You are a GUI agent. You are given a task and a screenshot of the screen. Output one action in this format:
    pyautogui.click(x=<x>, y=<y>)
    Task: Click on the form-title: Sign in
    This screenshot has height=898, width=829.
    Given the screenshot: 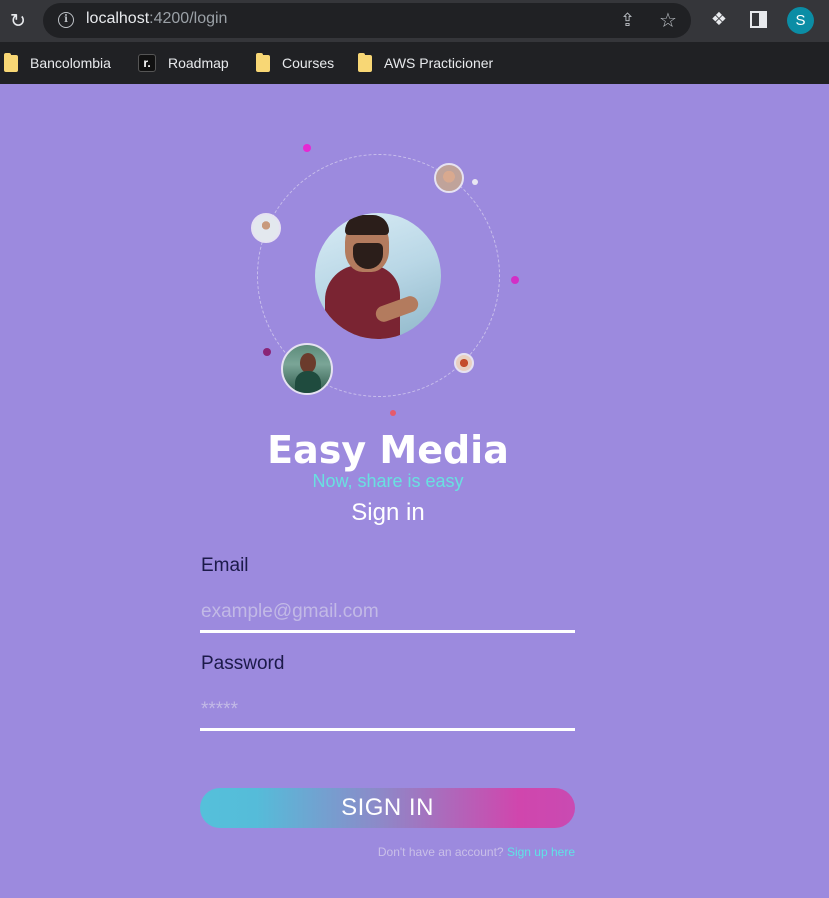 What is the action you would take?
    pyautogui.click(x=388, y=512)
    